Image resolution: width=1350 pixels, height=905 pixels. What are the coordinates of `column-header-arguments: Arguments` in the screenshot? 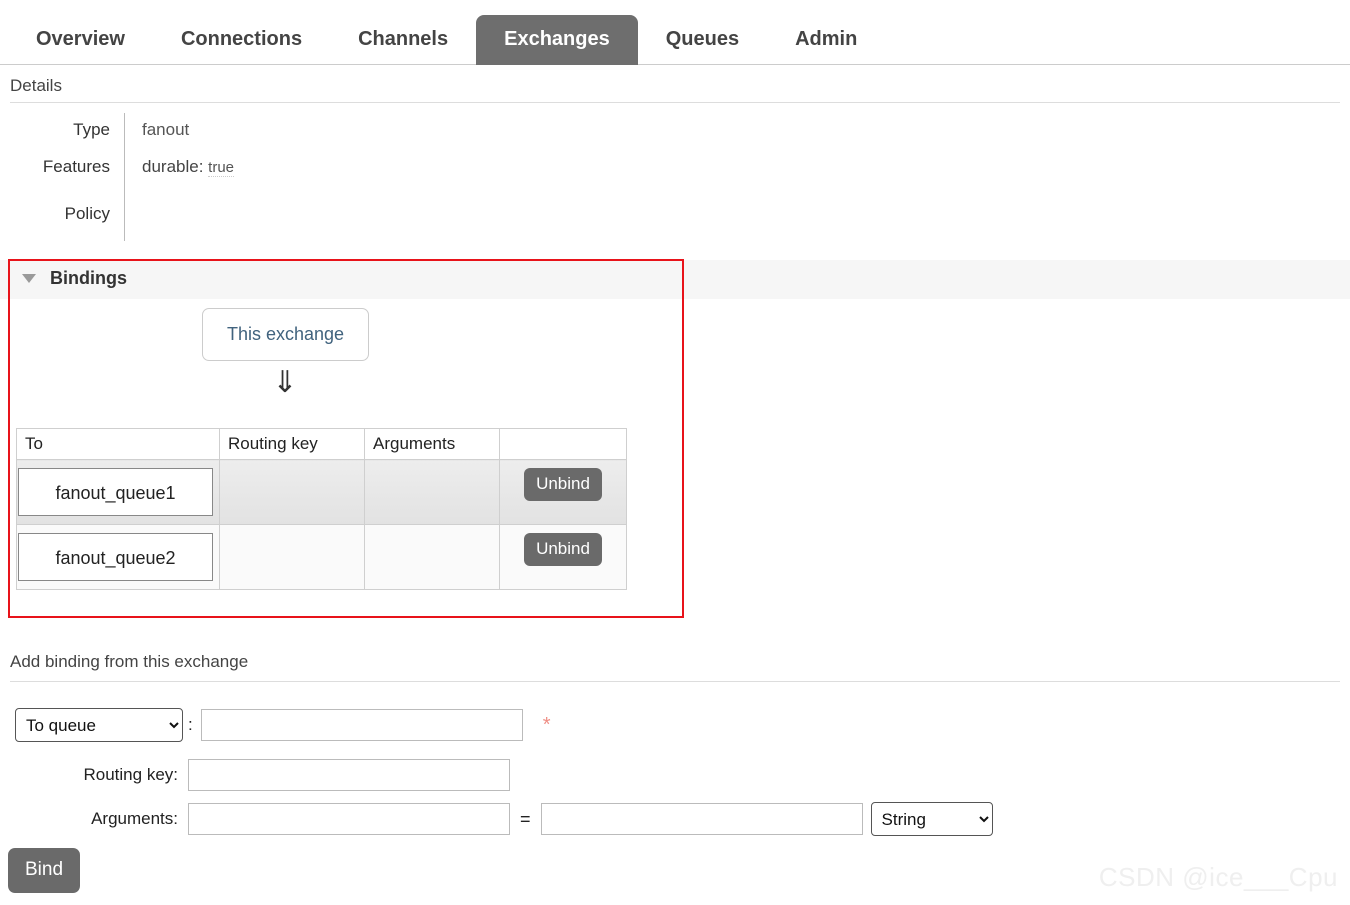 It's located at (432, 444).